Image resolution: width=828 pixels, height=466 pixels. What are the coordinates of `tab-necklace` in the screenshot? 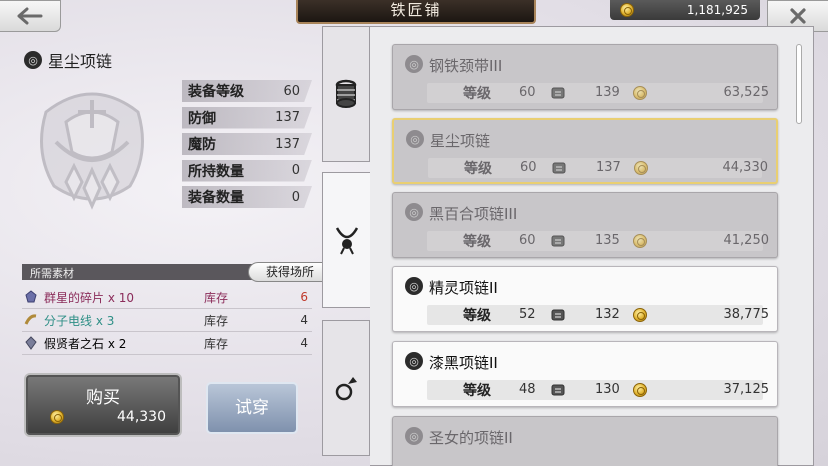 It's located at (346, 240).